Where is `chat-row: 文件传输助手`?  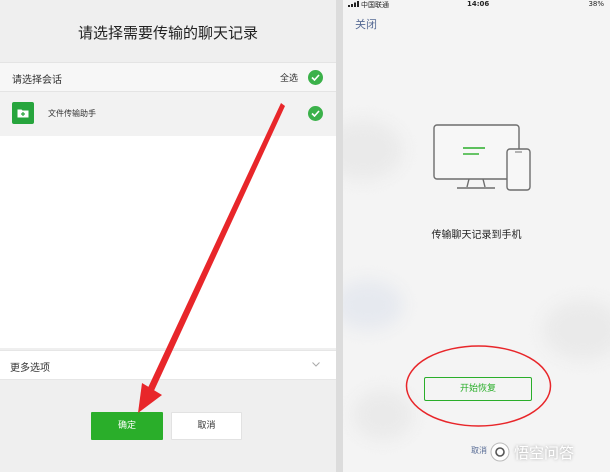 chat-row: 文件传输助手 is located at coordinates (168, 114).